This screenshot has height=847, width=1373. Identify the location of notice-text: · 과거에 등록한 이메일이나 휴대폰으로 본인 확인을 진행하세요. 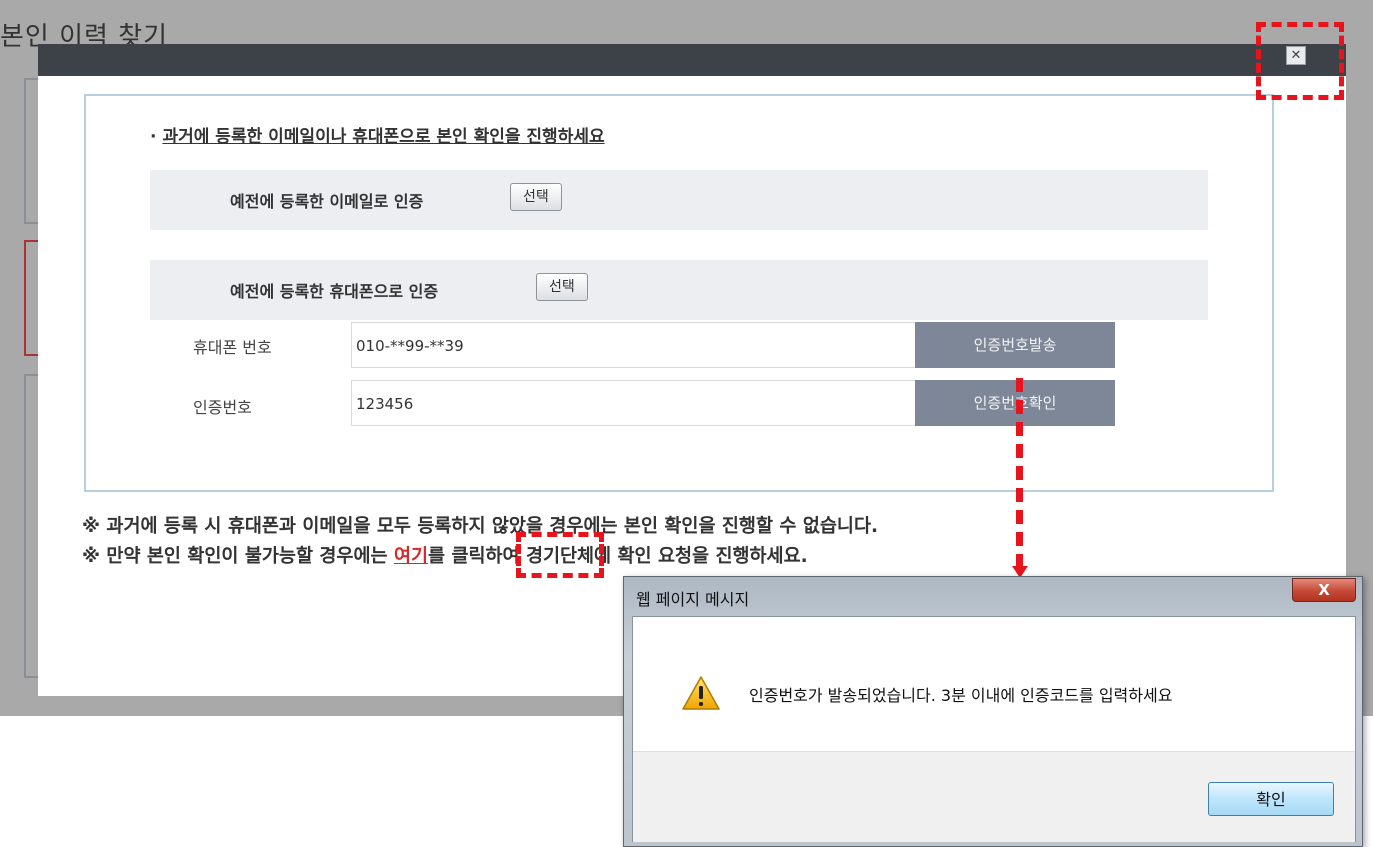
(377, 134).